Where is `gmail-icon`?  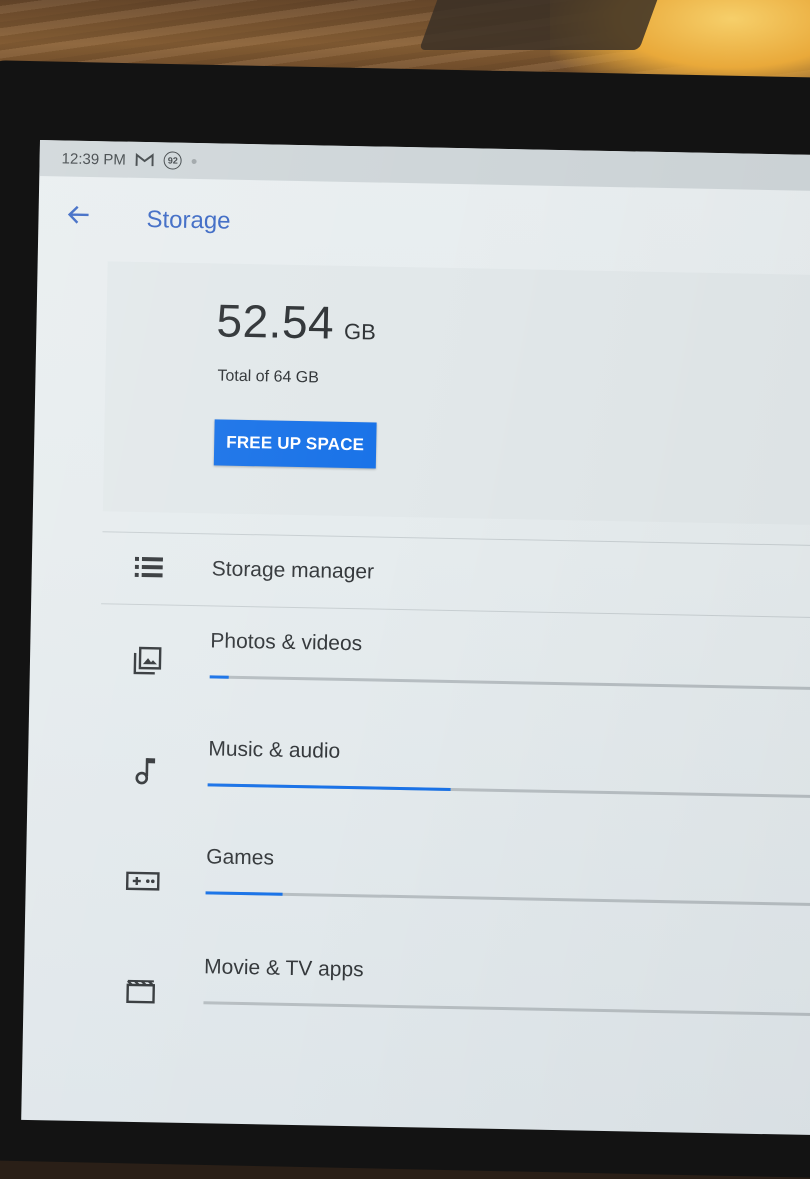
gmail-icon is located at coordinates (145, 160).